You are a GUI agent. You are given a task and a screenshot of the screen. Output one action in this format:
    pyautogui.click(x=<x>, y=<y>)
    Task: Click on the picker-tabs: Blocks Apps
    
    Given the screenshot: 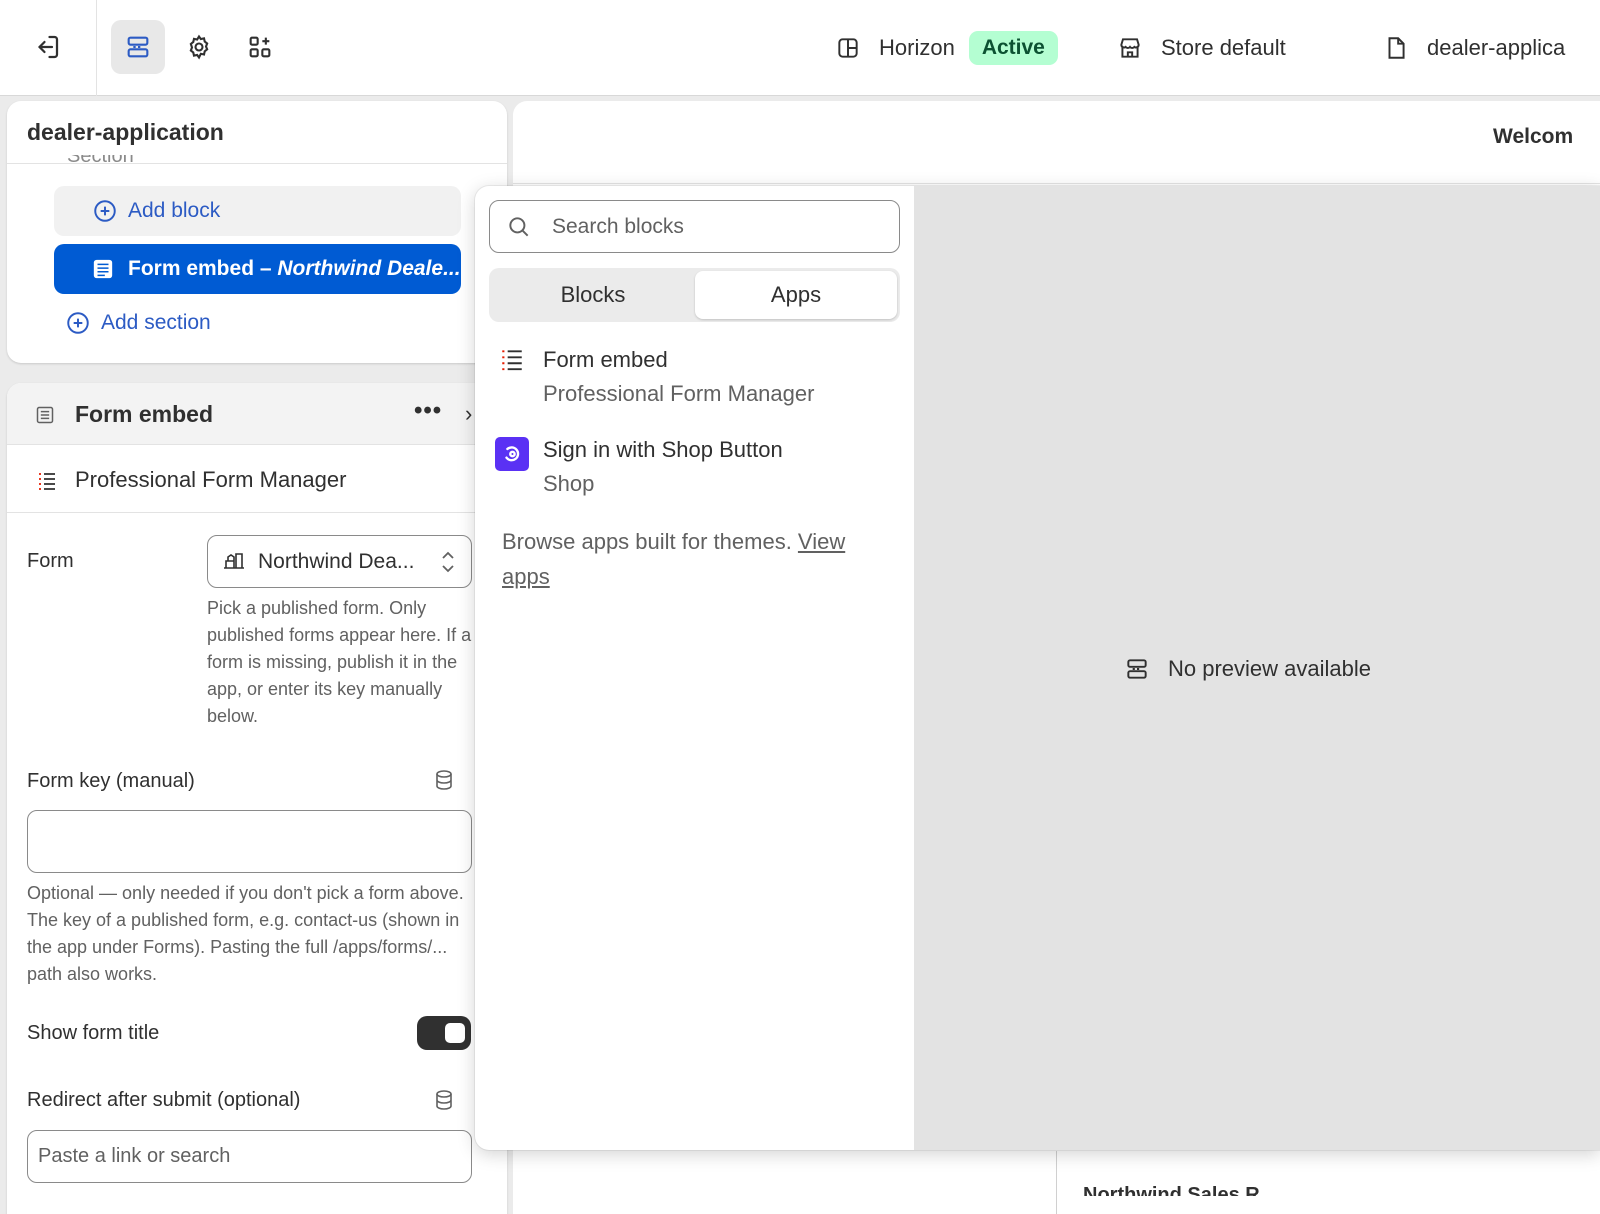 What is the action you would take?
    pyautogui.click(x=694, y=295)
    